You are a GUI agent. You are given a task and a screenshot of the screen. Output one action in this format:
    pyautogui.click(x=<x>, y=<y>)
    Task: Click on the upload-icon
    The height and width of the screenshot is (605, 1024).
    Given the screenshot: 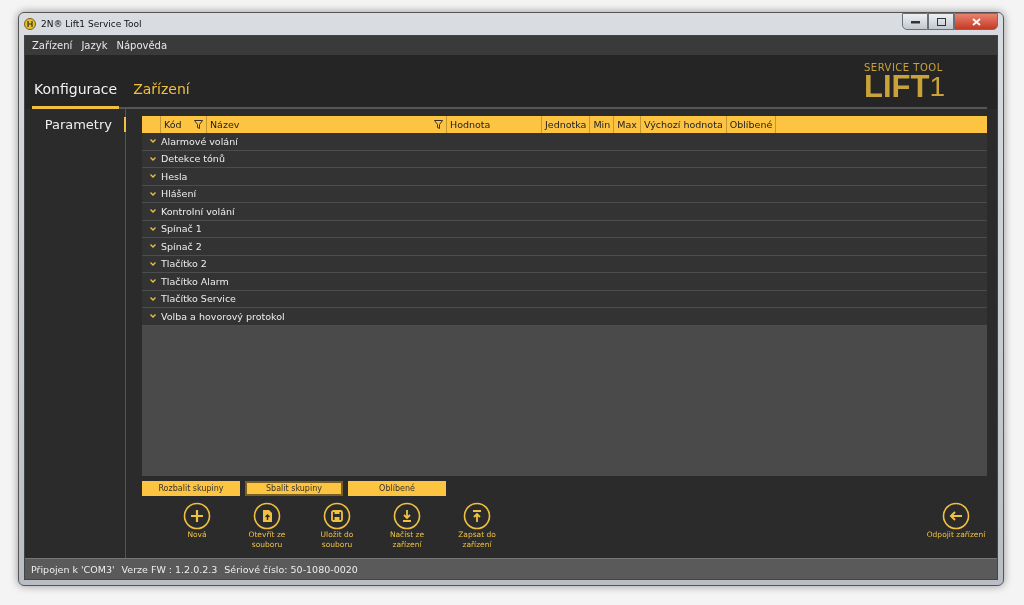 What is the action you would take?
    pyautogui.click(x=477, y=516)
    